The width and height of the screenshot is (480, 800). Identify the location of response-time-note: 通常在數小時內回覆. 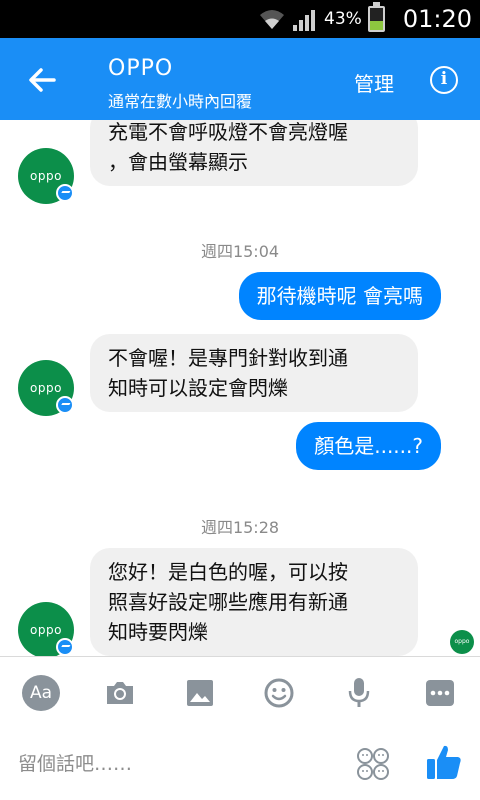
(180, 101).